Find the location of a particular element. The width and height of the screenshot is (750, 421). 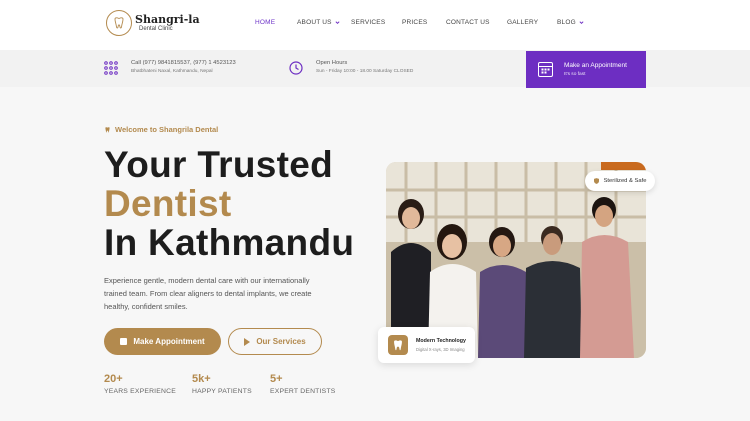

stat-value: 5+ is located at coordinates (276, 379).